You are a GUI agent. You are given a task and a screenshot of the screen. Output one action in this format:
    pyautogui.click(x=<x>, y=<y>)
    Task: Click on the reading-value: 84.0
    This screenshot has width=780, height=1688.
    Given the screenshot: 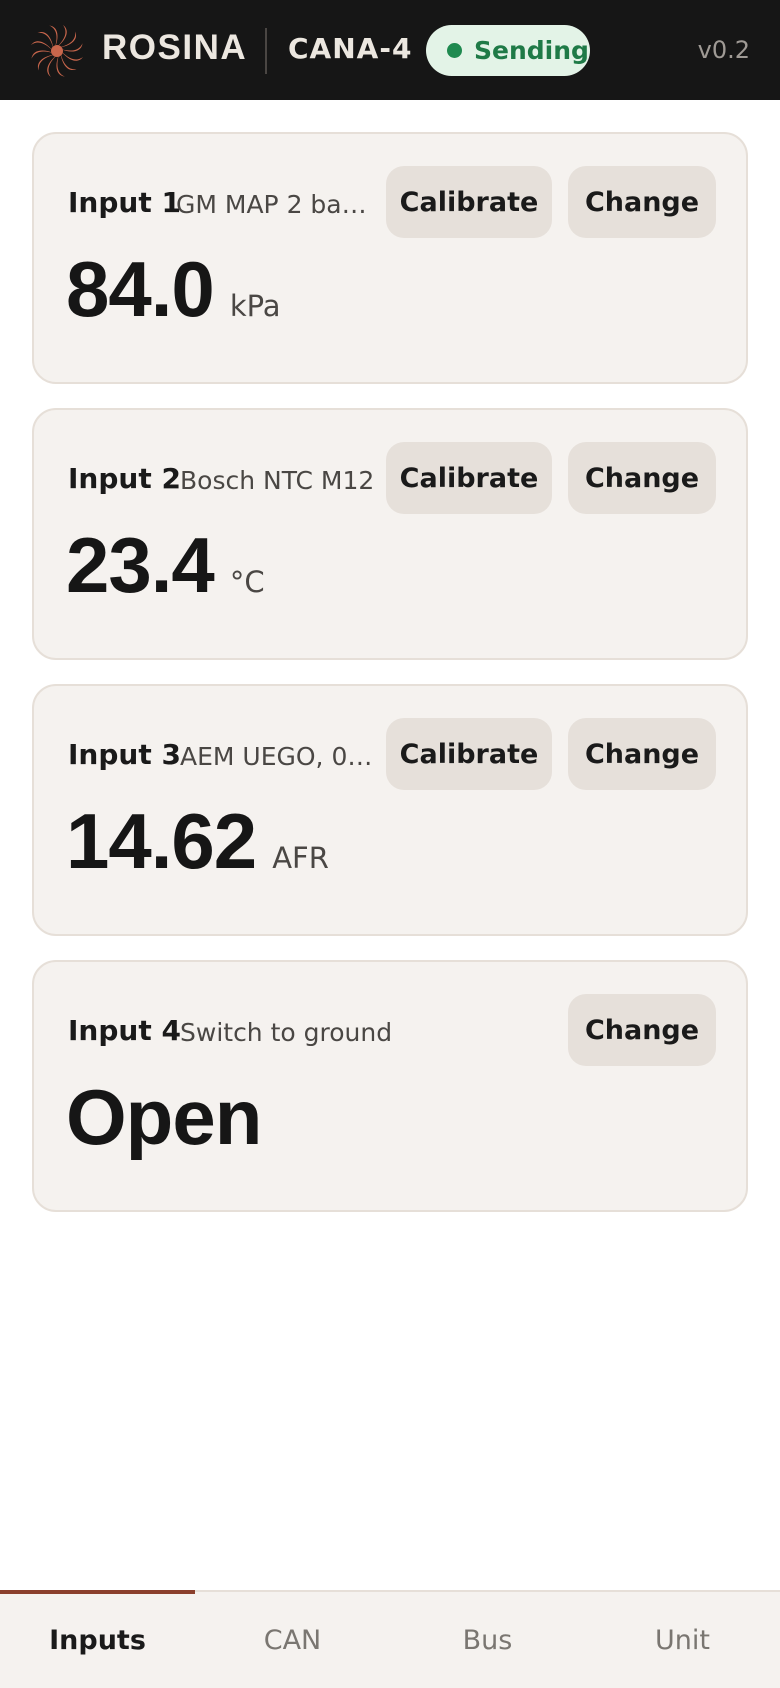 What is the action you would take?
    pyautogui.click(x=140, y=289)
    